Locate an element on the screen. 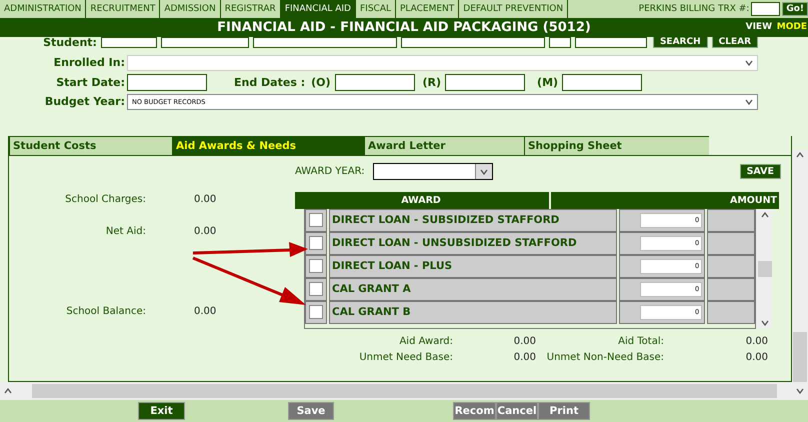  tab: Student Costs is located at coordinates (90, 146).